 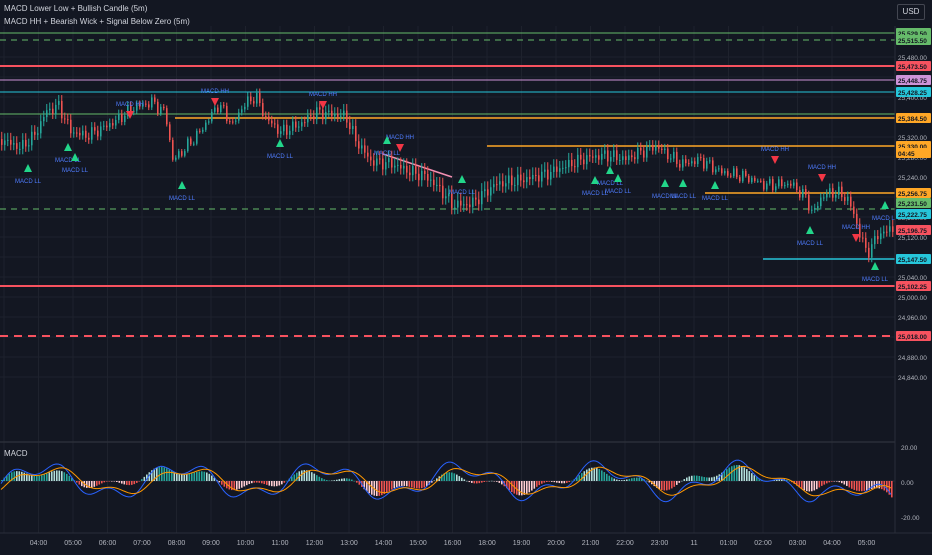 What do you see at coordinates (75, 8) in the screenshot?
I see `indicator-label-1: MACD Lower Low + Bullish Candle (5m)` at bounding box center [75, 8].